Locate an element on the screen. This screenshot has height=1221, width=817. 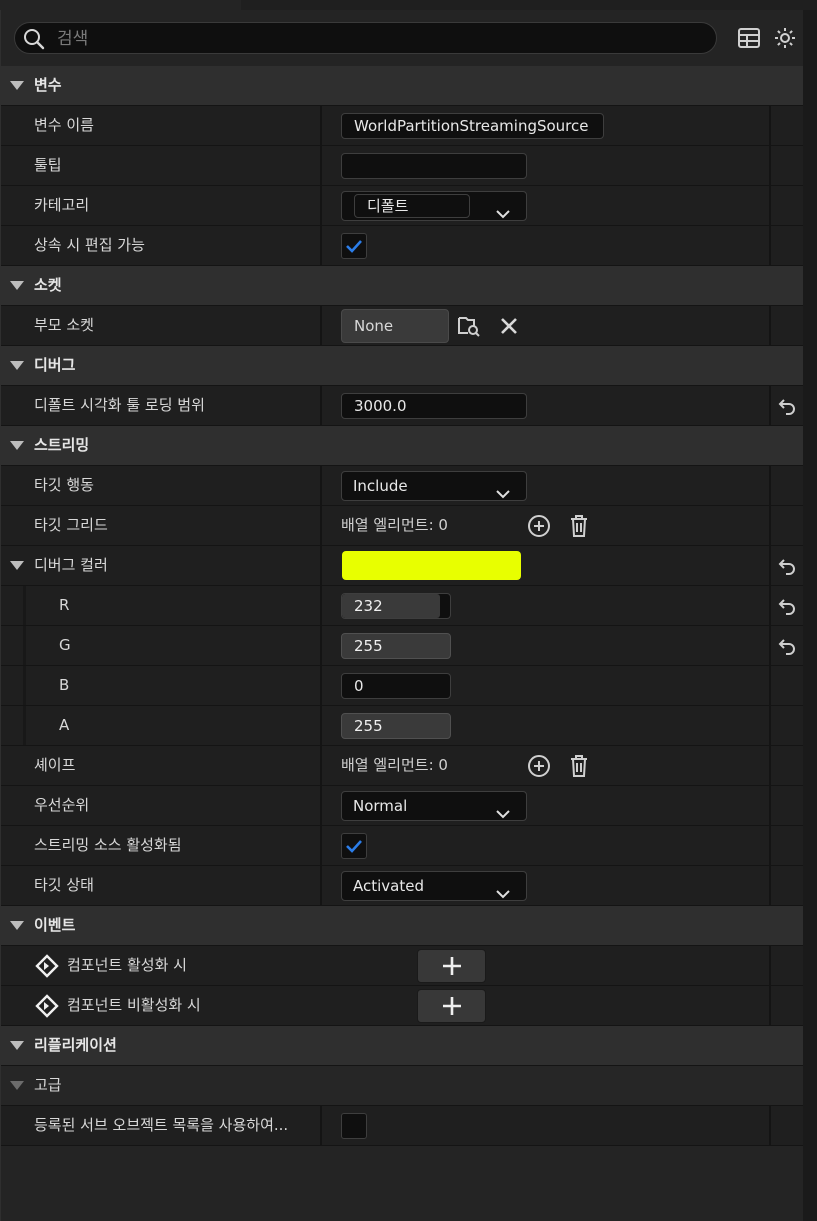
category-title: 이벤트 is located at coordinates (55, 925).